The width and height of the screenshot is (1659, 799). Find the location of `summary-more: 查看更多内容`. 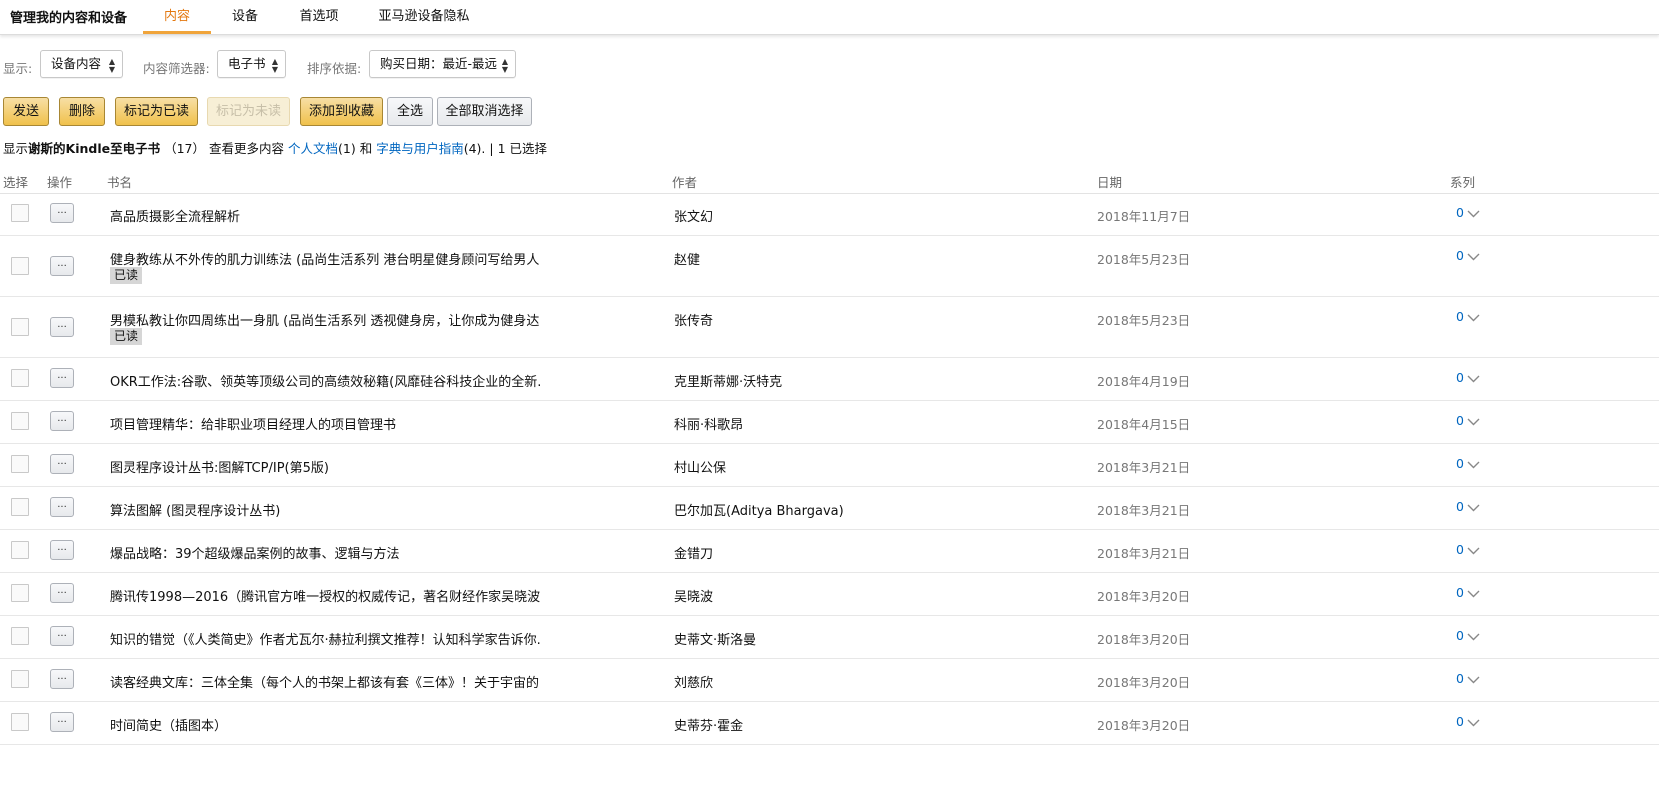

summary-more: 查看更多内容 is located at coordinates (246, 148).